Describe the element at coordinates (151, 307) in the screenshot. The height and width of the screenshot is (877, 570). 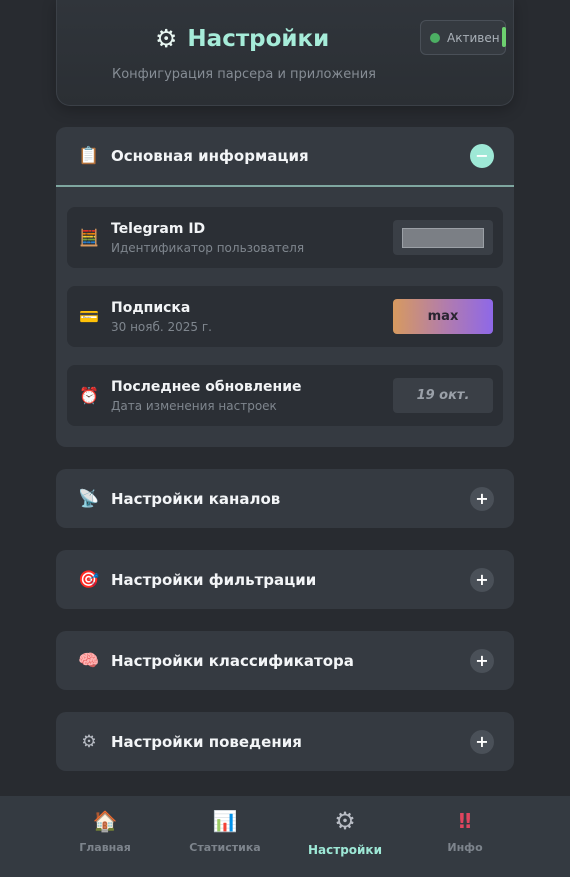
I see `row-label: Подписка` at that location.